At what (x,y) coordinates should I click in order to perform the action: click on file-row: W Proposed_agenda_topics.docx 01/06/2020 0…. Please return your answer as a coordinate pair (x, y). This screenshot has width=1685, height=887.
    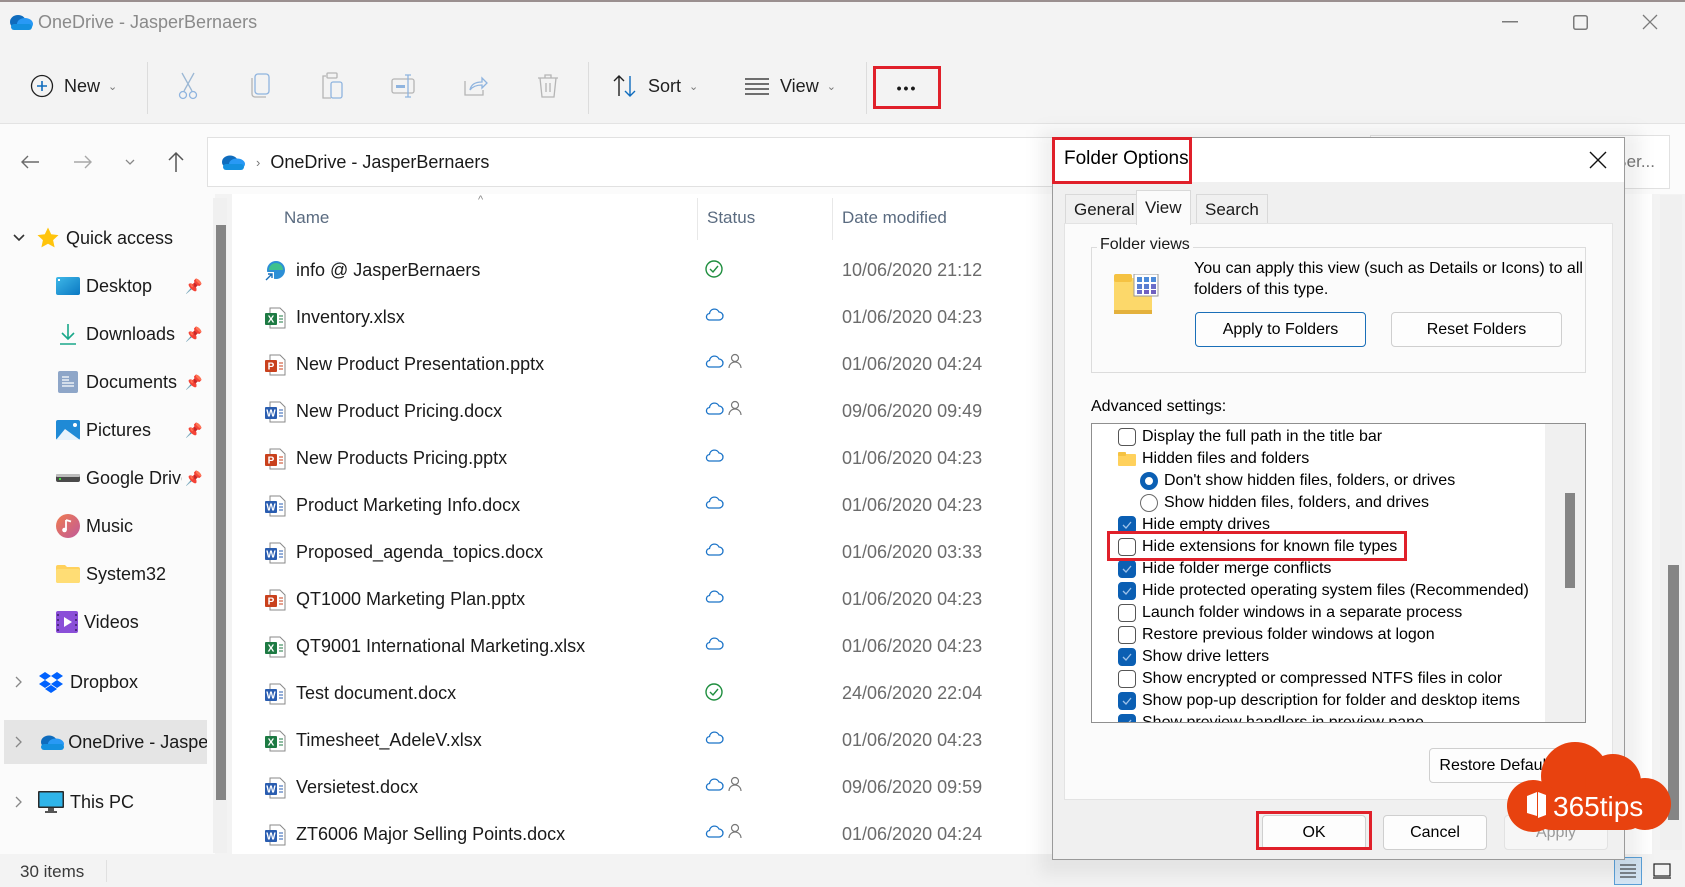
    Looking at the image, I should click on (660, 552).